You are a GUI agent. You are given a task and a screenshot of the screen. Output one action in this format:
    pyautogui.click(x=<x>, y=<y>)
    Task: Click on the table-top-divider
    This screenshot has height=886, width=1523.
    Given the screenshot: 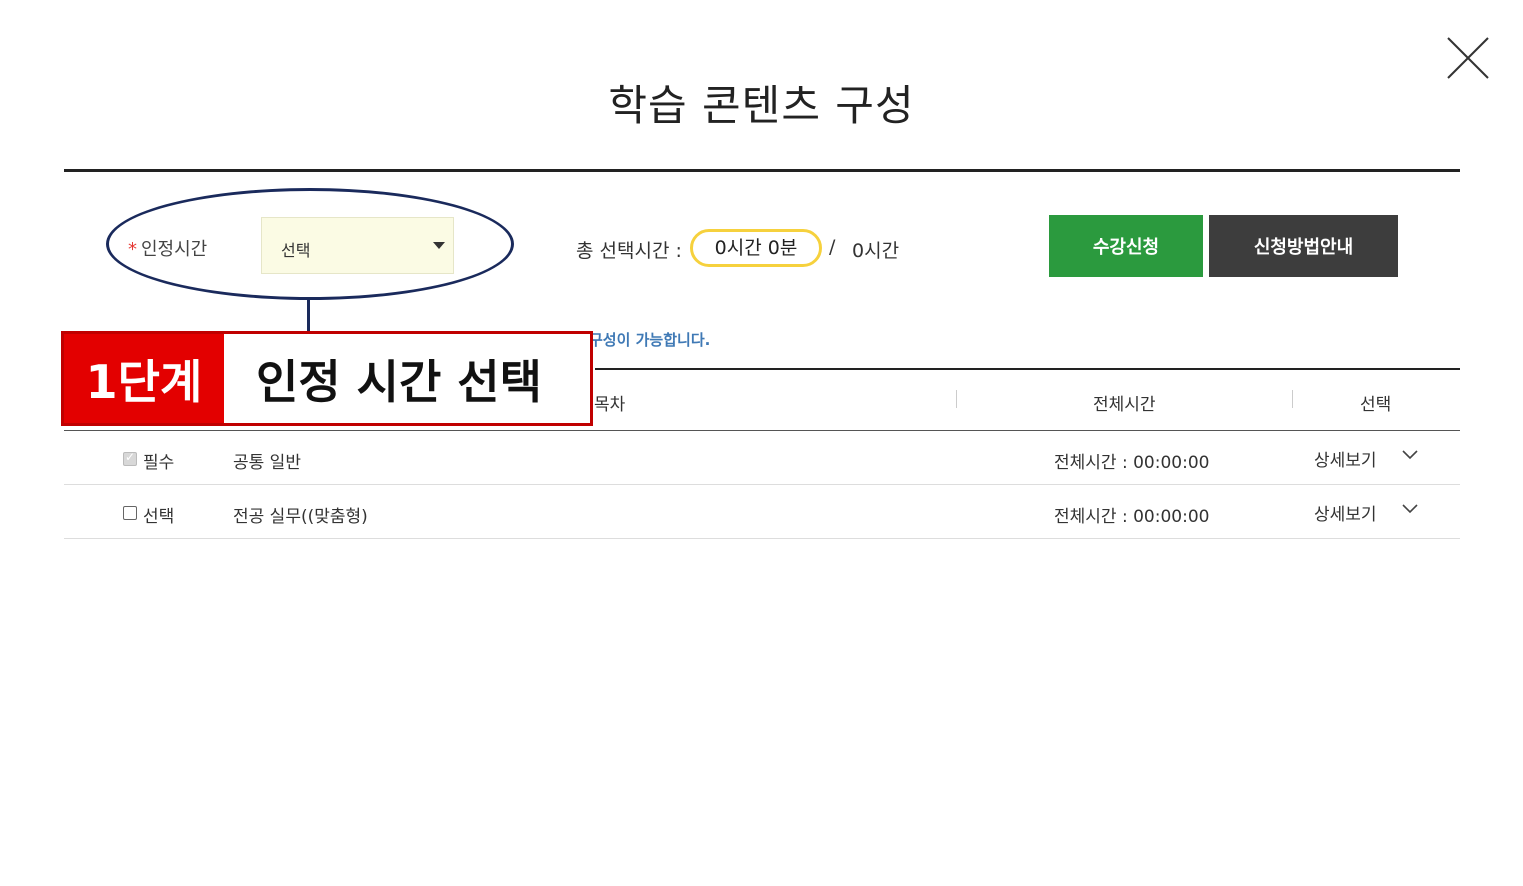 What is the action you would take?
    pyautogui.click(x=1027, y=369)
    